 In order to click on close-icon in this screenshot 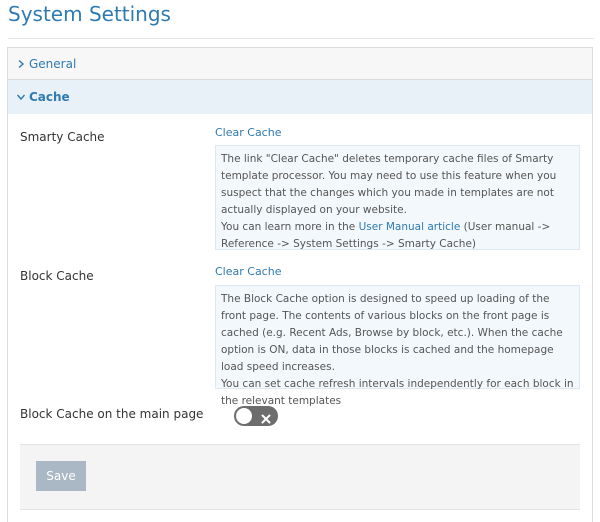, I will do `click(266, 417)`.